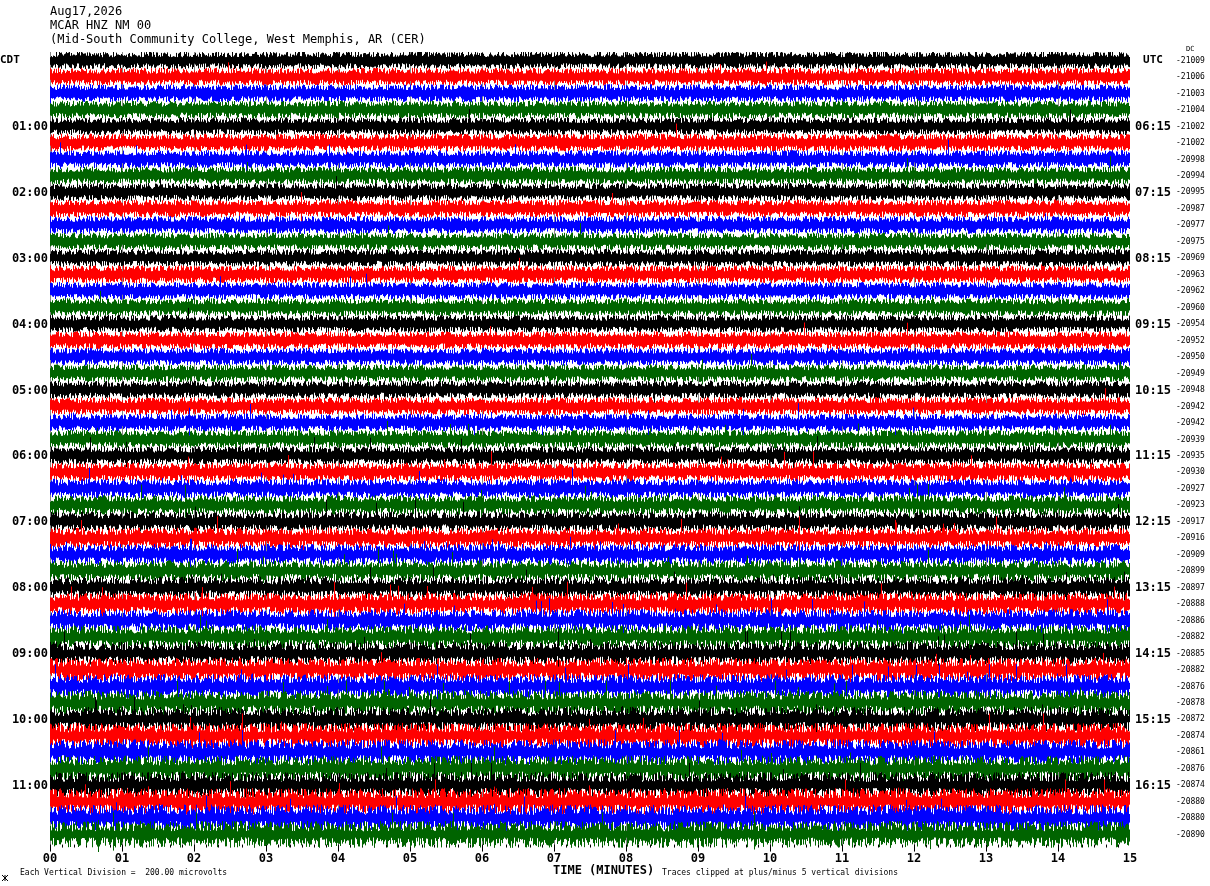  I want to click on time-label: 07:15, so click(1153, 192).